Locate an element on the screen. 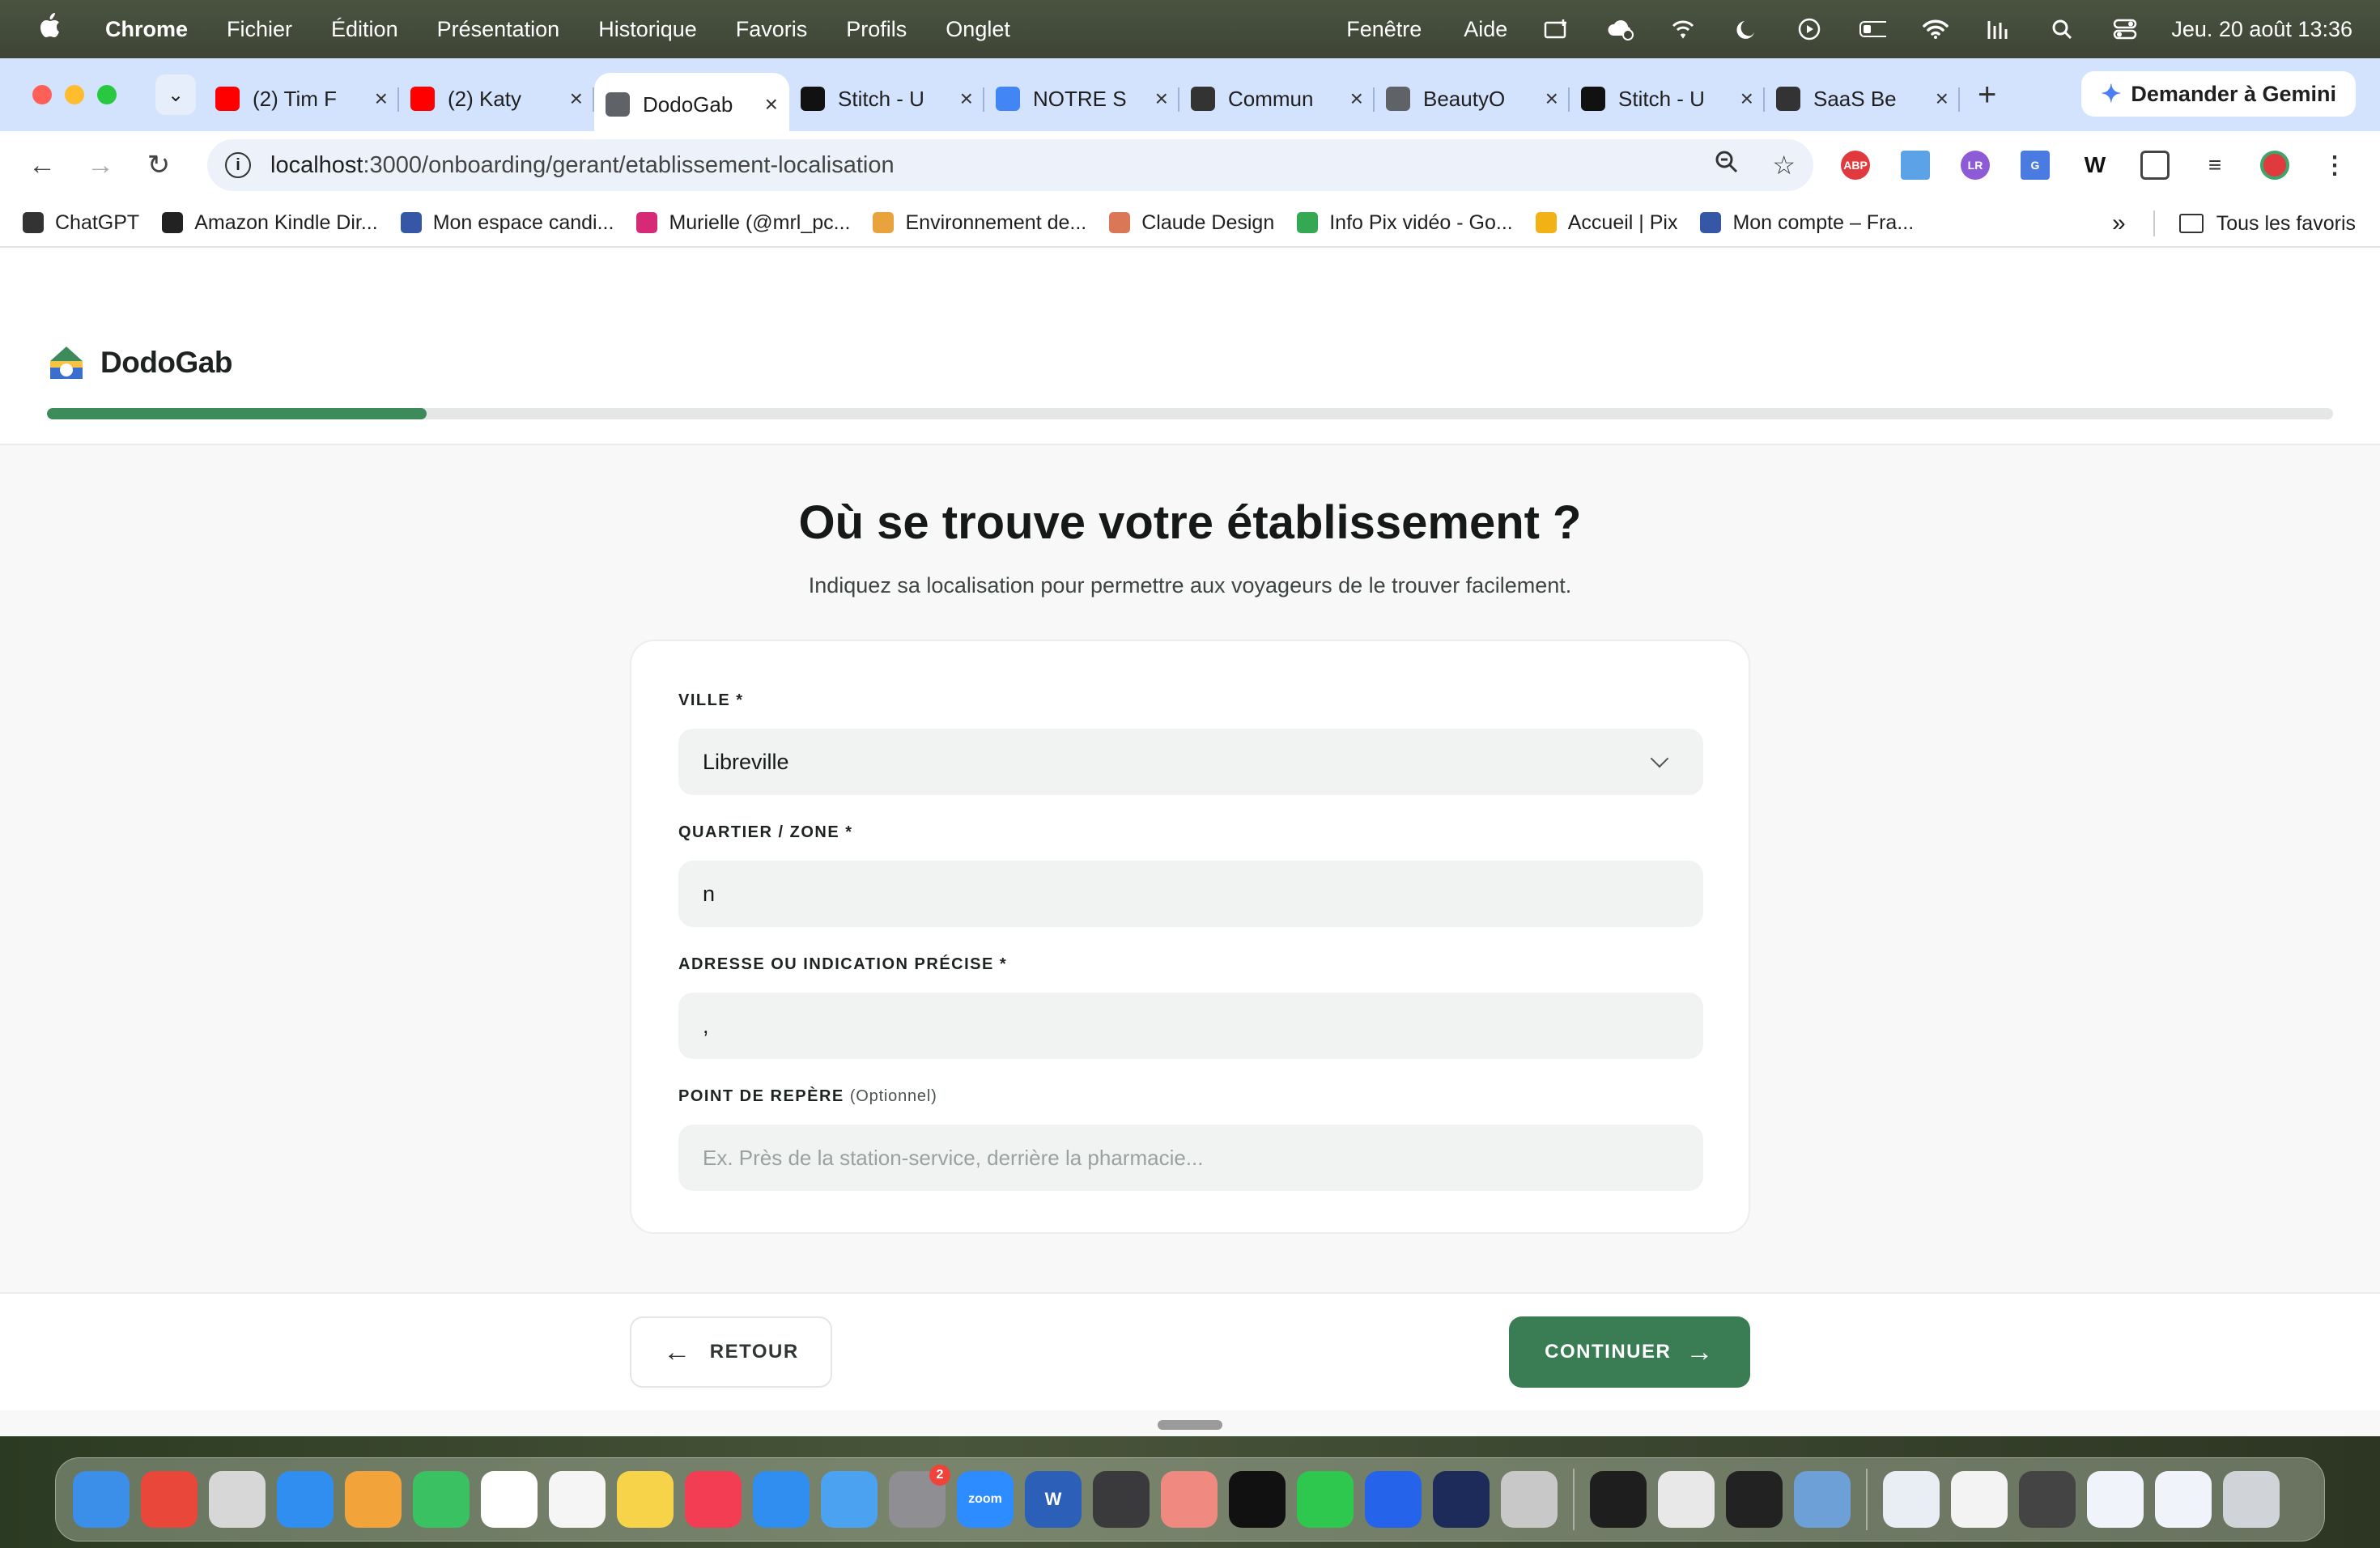  menu-app-name: Chrome is located at coordinates (146, 29).